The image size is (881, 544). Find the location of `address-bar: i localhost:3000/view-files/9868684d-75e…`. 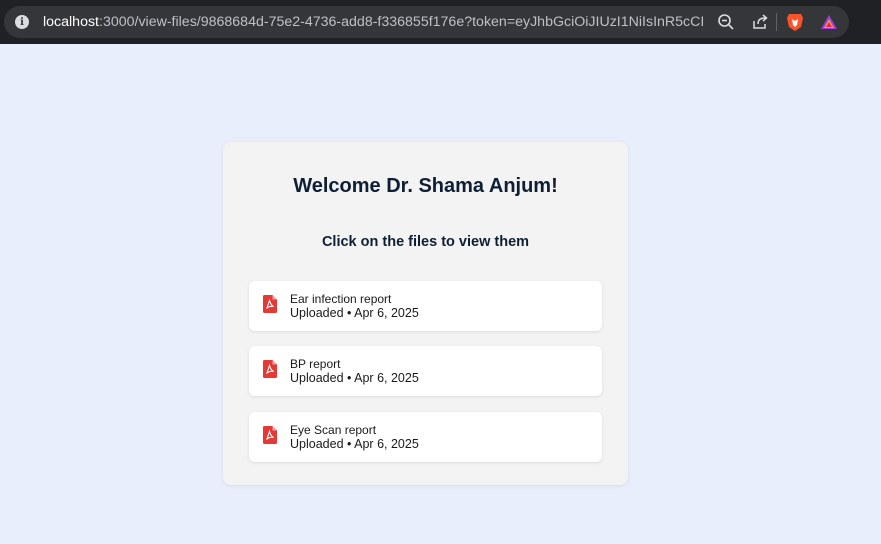

address-bar: i localhost:3000/view-files/9868684d-75e… is located at coordinates (426, 22).